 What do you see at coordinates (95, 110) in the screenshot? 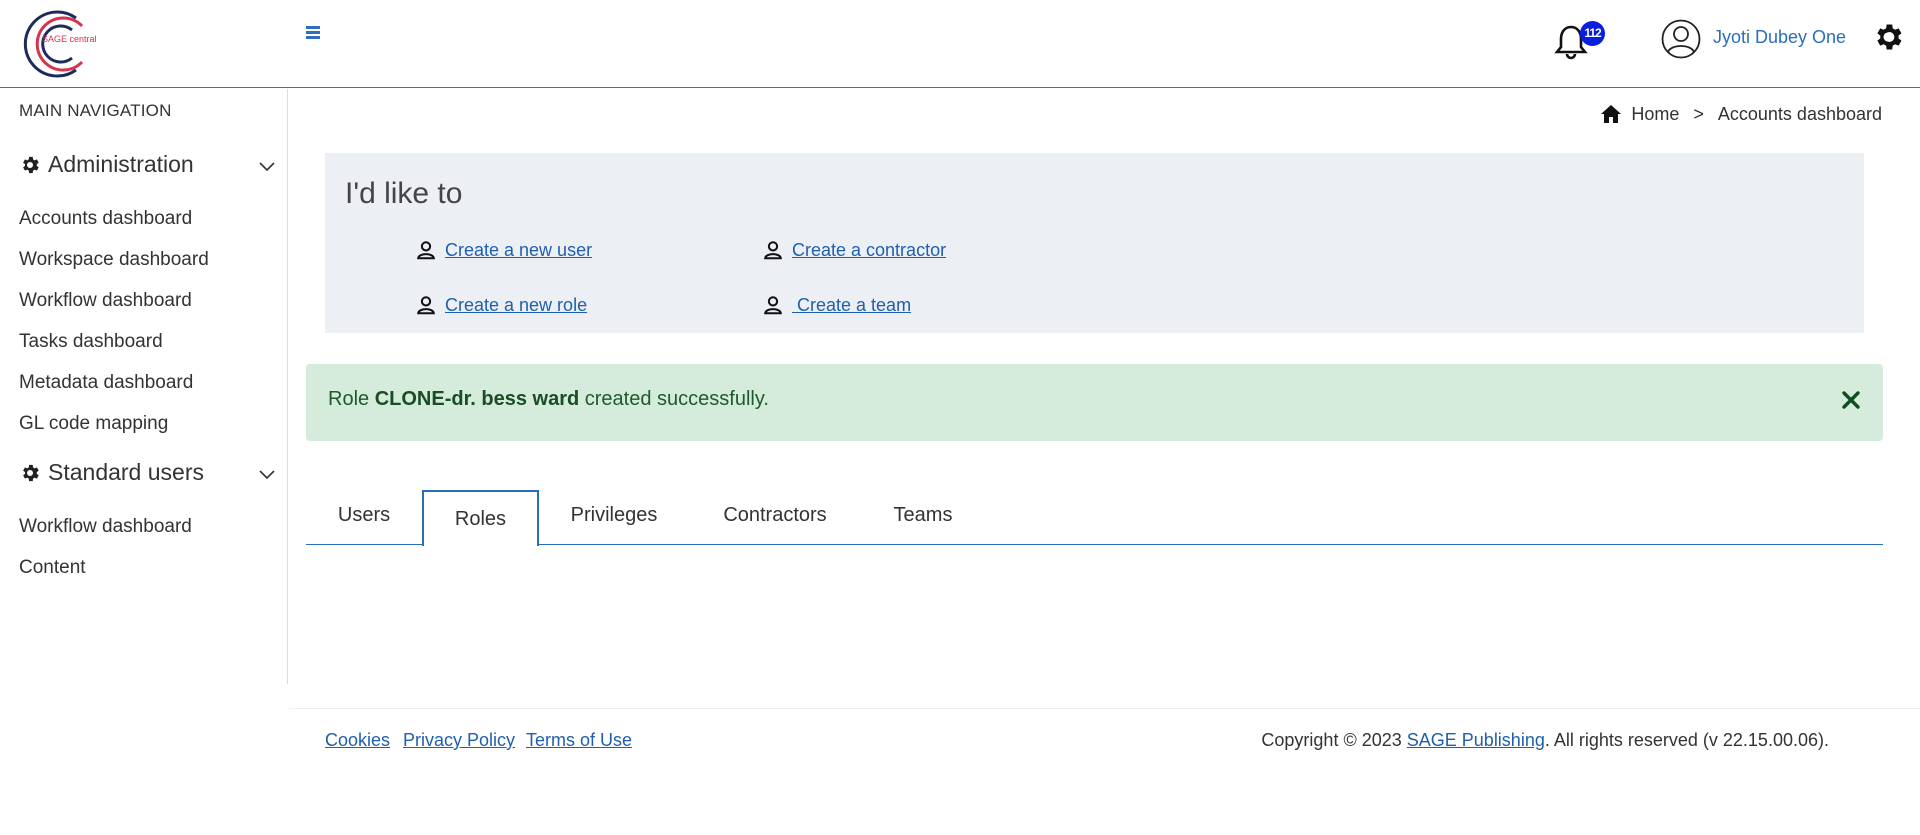
I see `main-navigation-heading: MAIN NAVIGATION` at bounding box center [95, 110].